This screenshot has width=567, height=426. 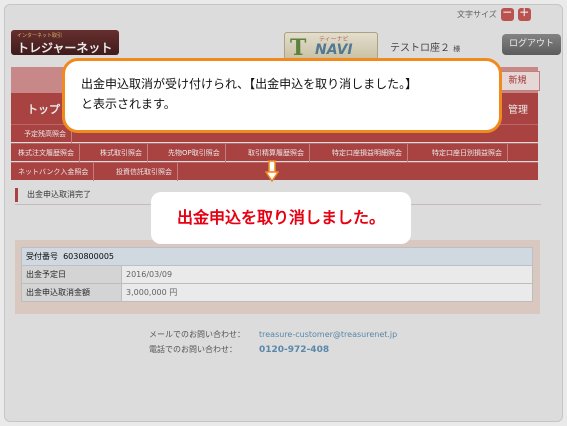 What do you see at coordinates (121, 153) in the screenshot?
I see `subnav-item-stock-trades: 株式取引照会` at bounding box center [121, 153].